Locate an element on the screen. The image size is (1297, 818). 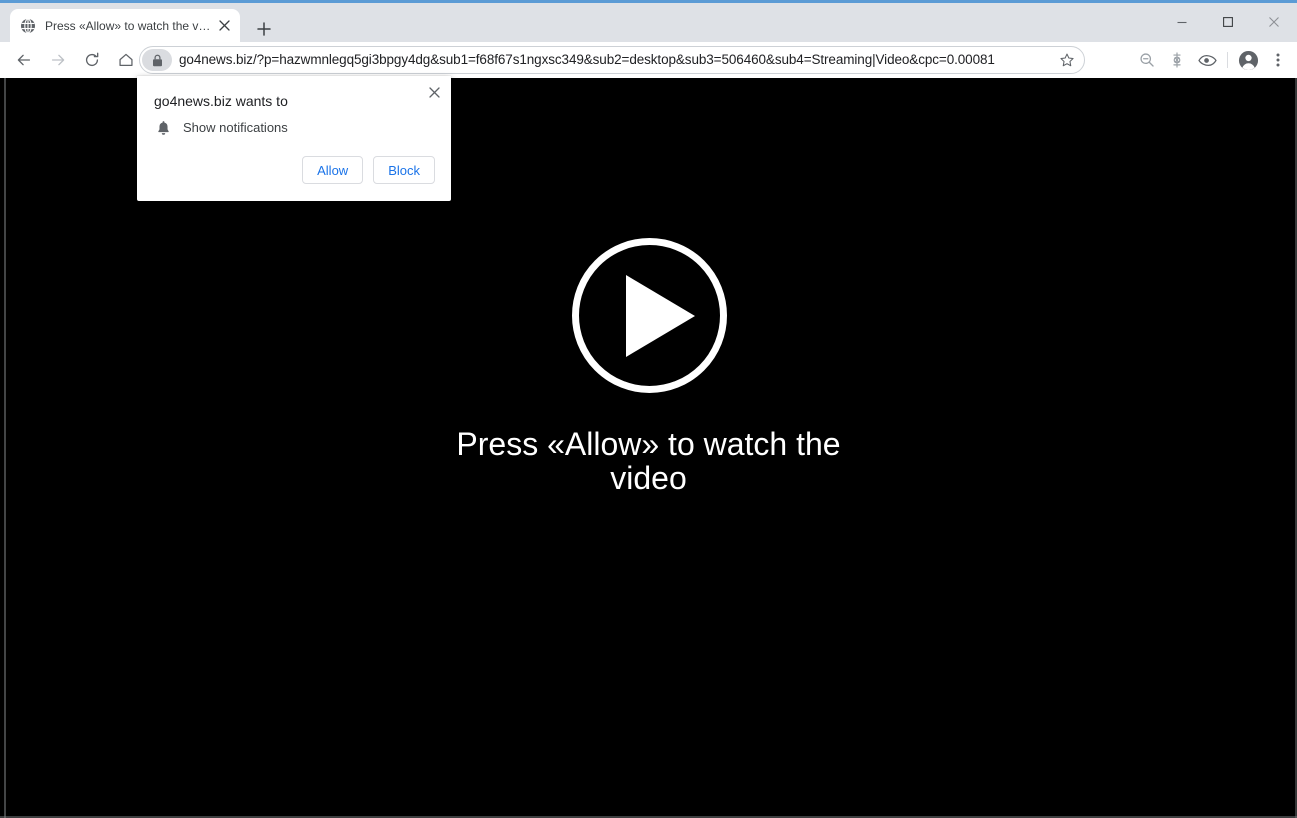
block-button: Block is located at coordinates (404, 170).